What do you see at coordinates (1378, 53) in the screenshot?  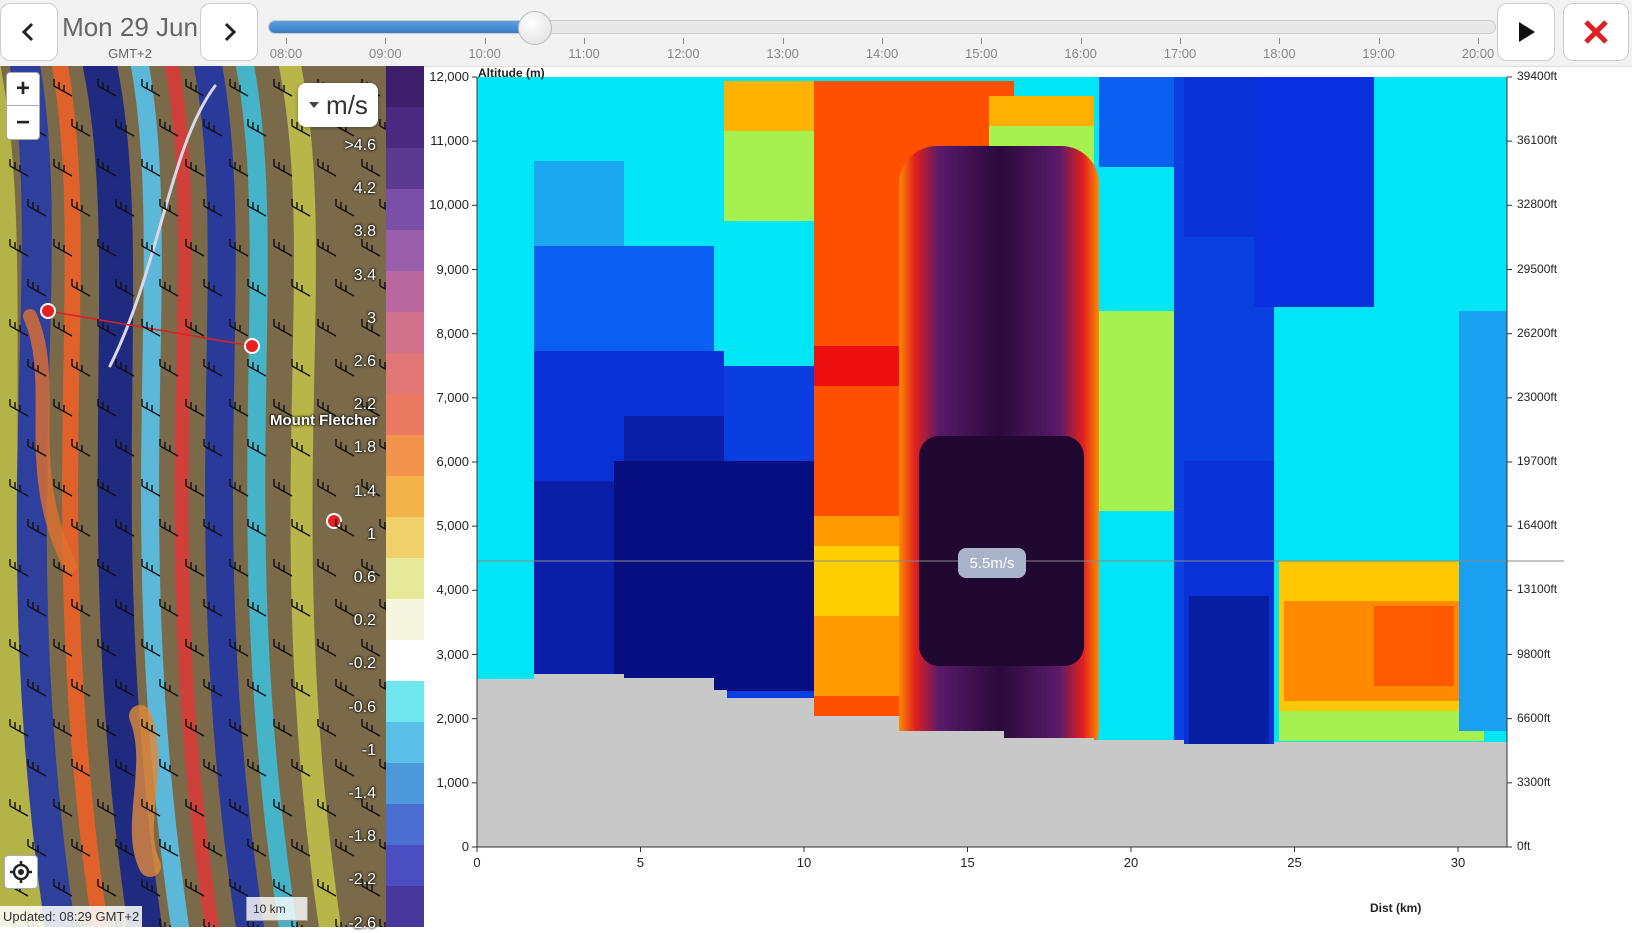 I see `timeline-tick-label: 19:00` at bounding box center [1378, 53].